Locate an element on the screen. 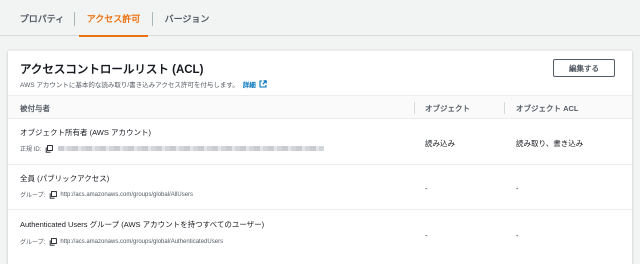  id-label: 正規 ID: is located at coordinates (31, 150).